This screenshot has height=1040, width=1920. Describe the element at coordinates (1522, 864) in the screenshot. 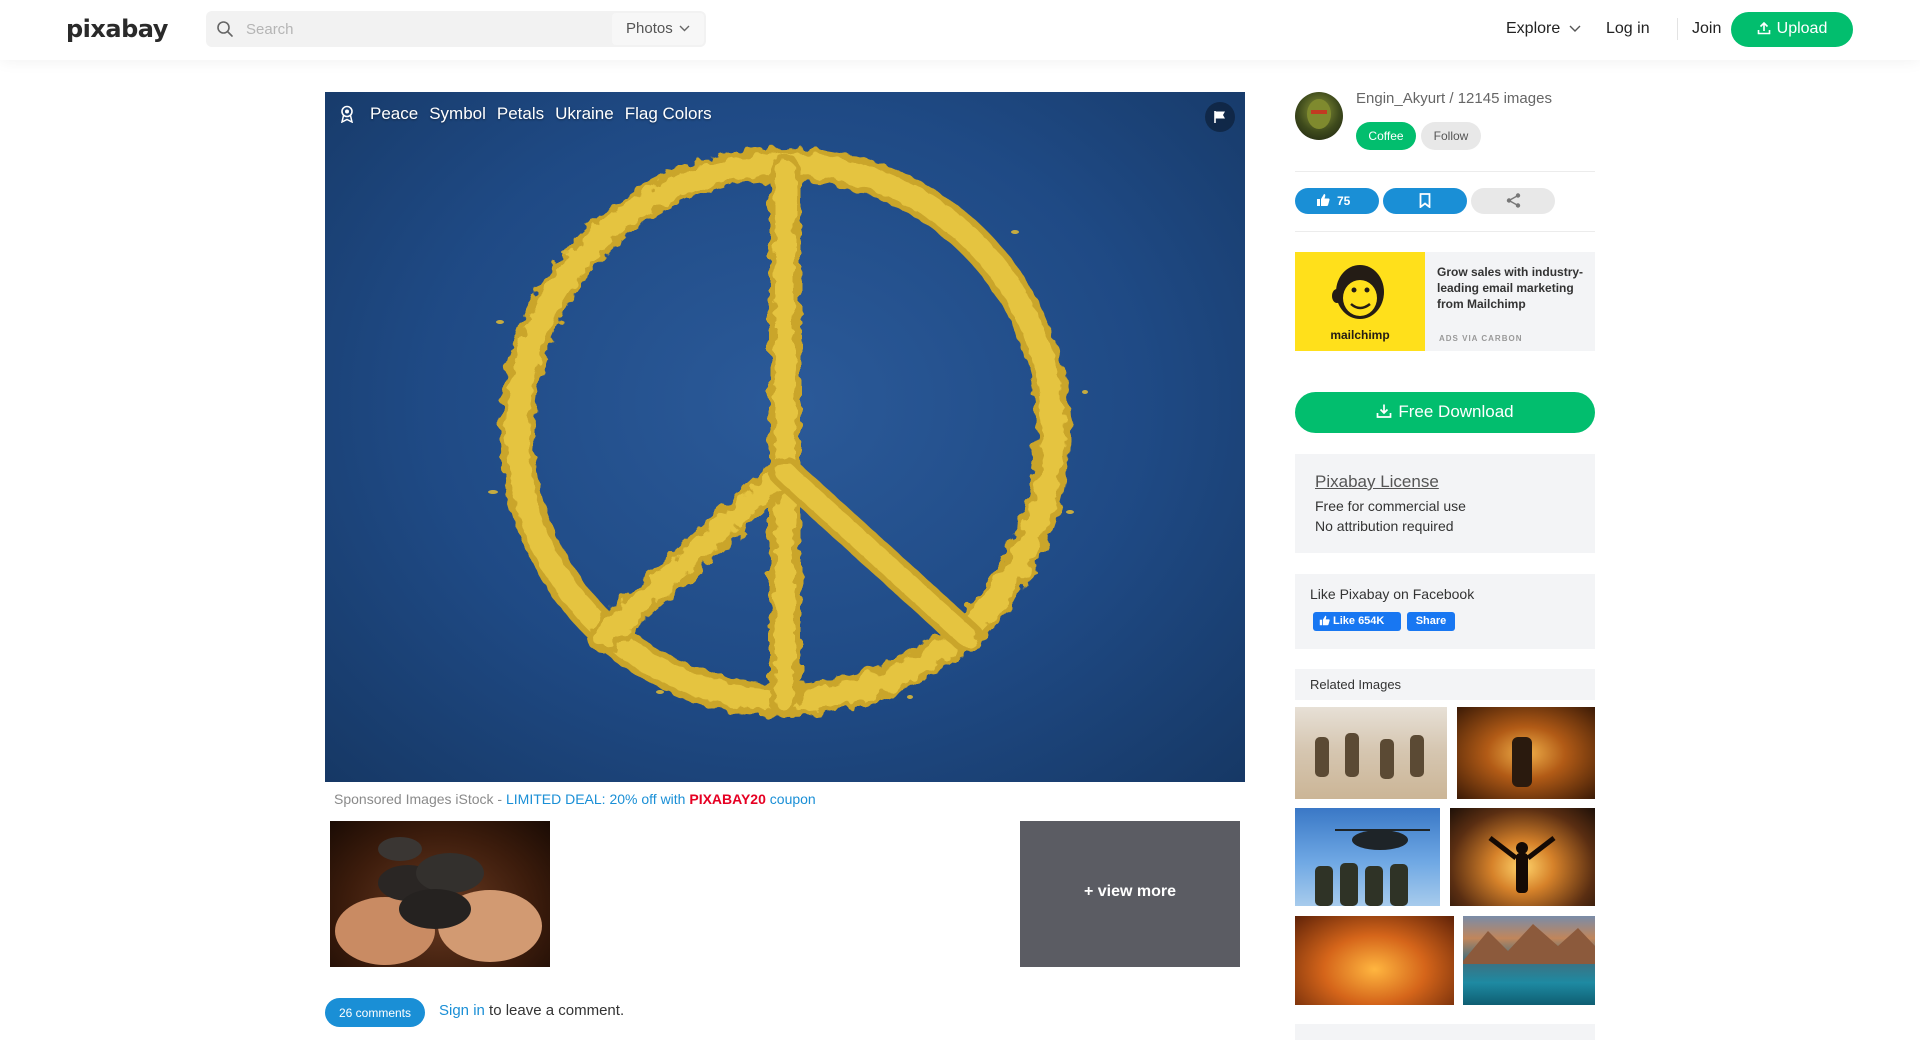

I see `man-sunset-image` at that location.